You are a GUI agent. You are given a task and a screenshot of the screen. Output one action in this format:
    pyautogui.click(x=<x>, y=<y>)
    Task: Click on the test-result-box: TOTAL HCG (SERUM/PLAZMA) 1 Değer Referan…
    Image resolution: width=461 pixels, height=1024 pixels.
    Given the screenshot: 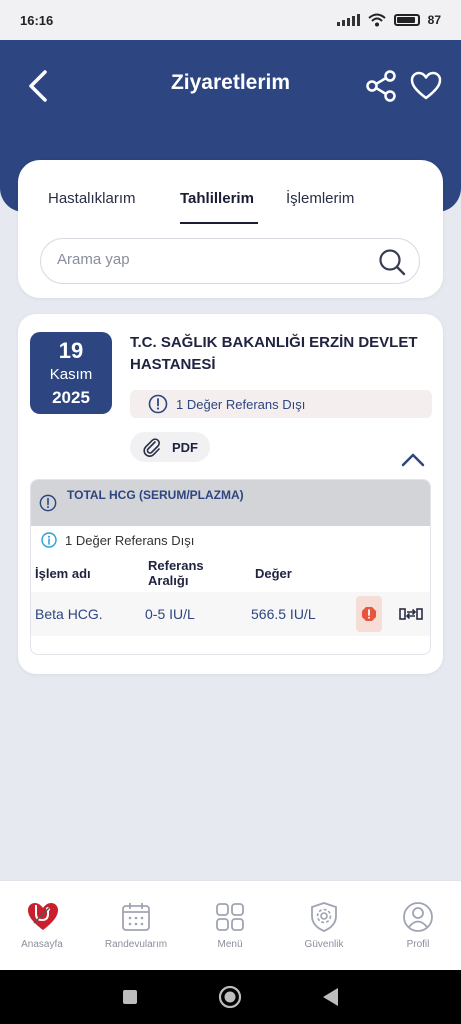 What is the action you would take?
    pyautogui.click(x=230, y=567)
    